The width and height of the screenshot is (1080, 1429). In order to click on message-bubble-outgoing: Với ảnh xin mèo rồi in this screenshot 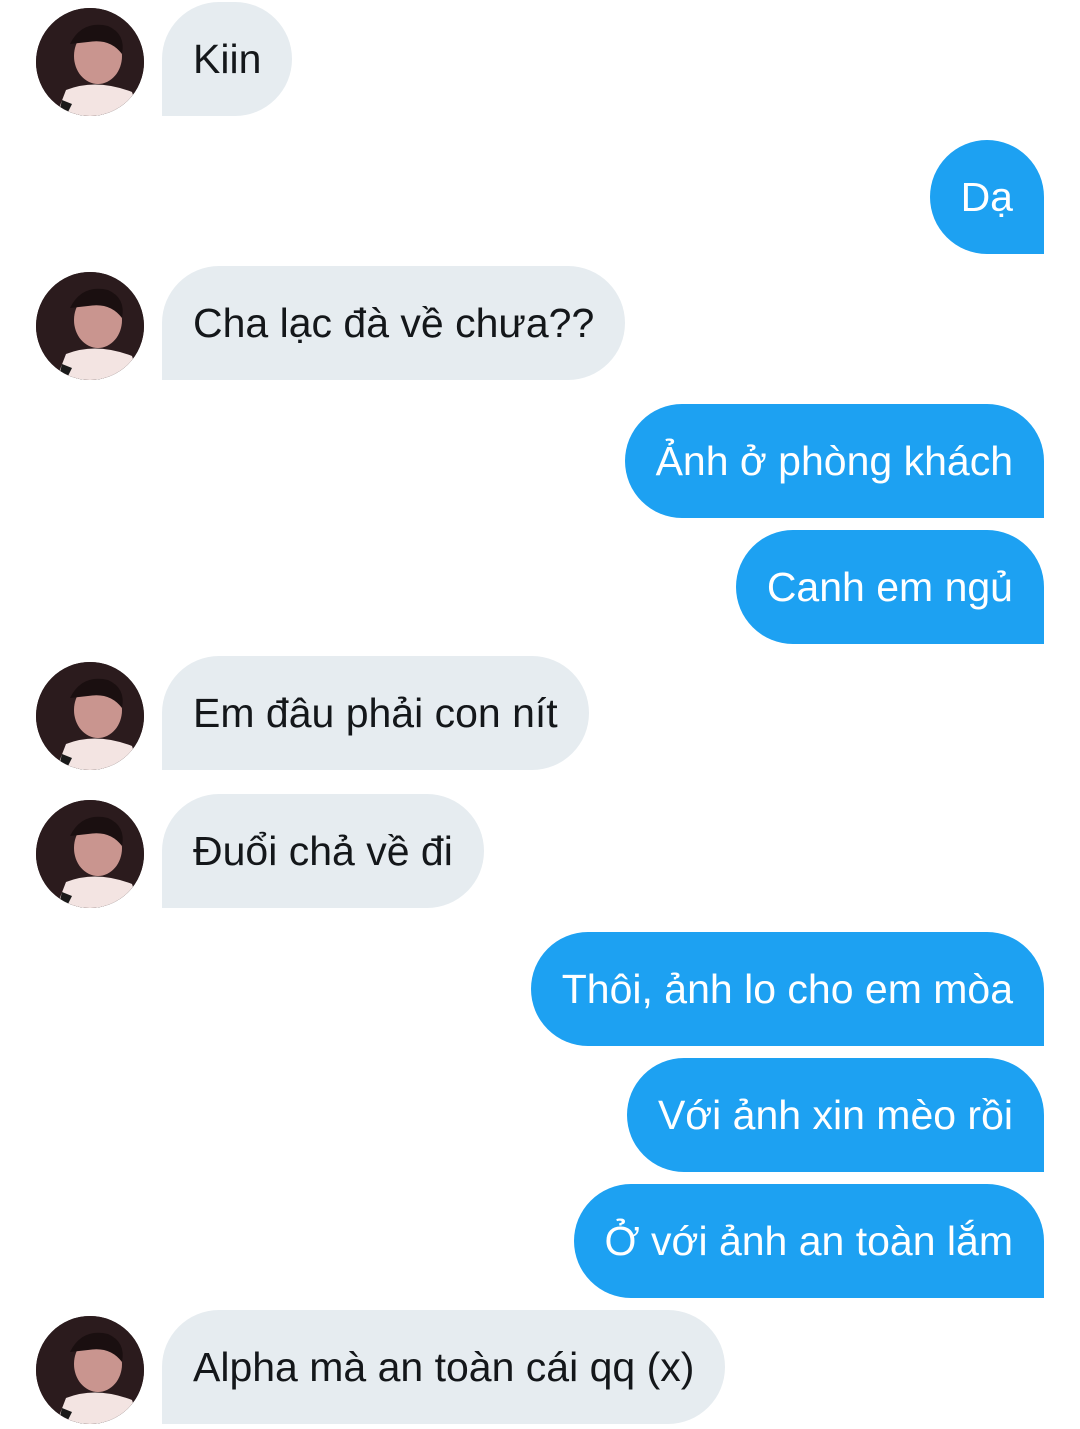, I will do `click(835, 1115)`.